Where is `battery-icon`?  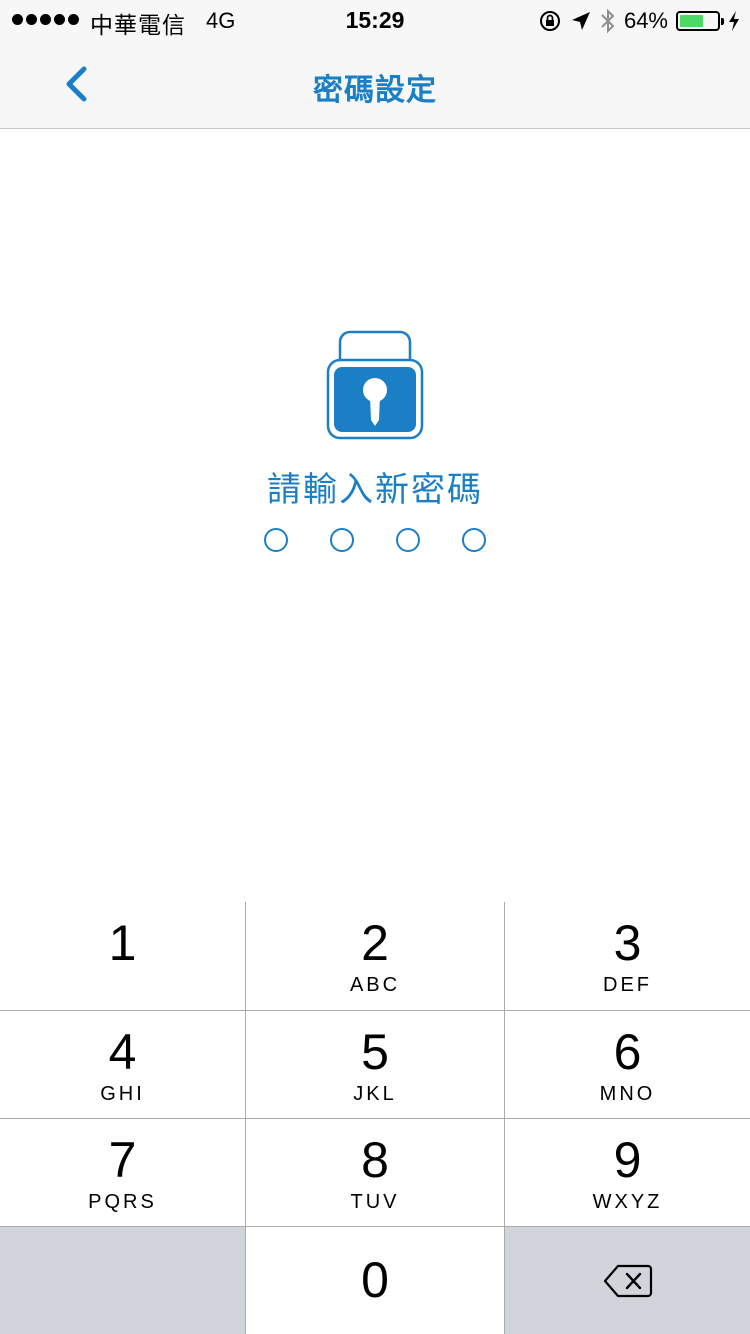
battery-icon is located at coordinates (700, 21).